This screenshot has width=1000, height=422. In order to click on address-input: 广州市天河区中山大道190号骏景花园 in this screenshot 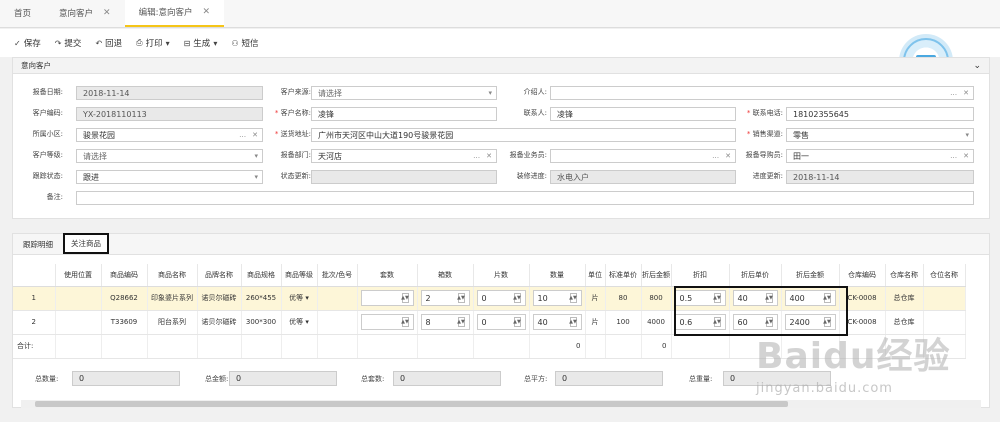, I will do `click(523, 135)`.